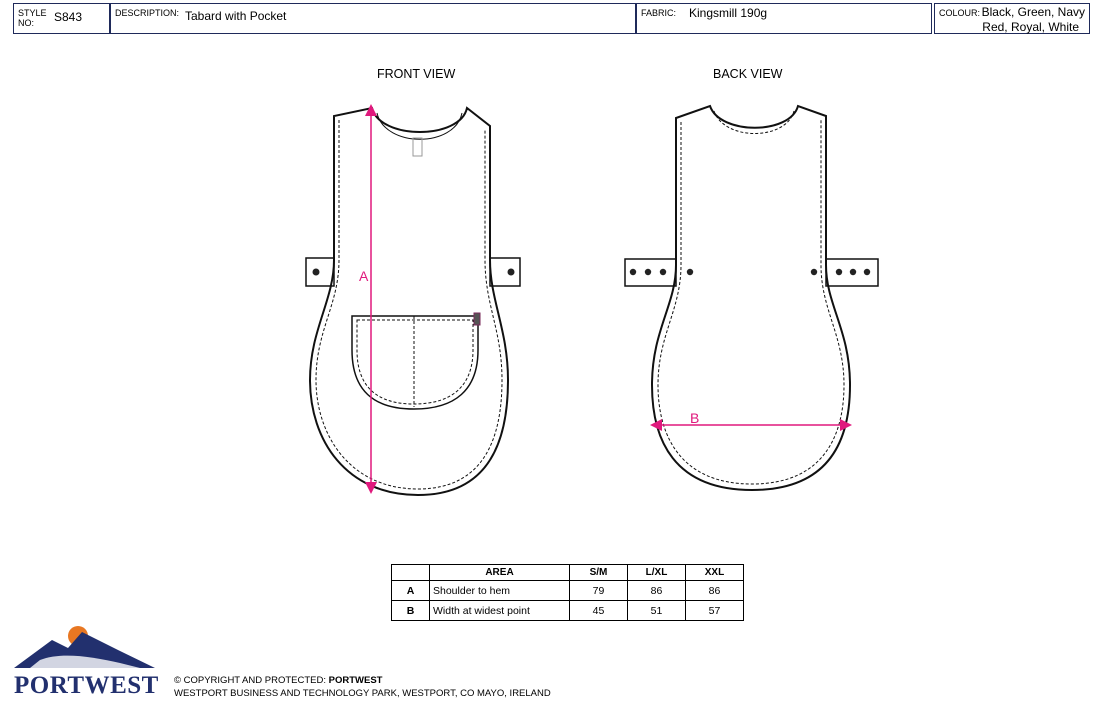 The width and height of the screenshot is (1093, 704). What do you see at coordinates (316, 272) in the screenshot?
I see `front-left-button` at bounding box center [316, 272].